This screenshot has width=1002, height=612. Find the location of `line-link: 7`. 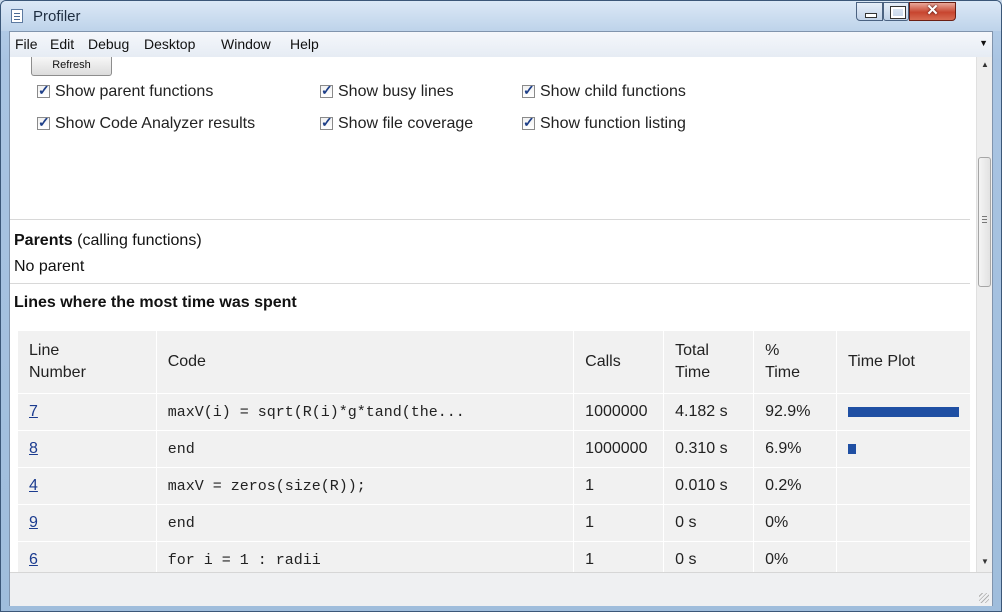

line-link: 7 is located at coordinates (33, 411).